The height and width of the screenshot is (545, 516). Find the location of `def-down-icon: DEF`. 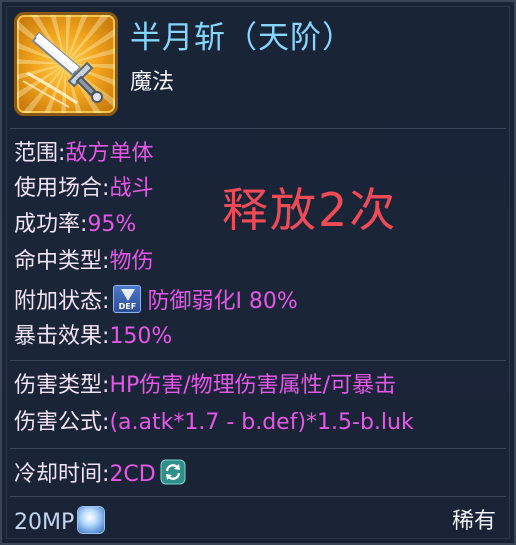

def-down-icon: DEF is located at coordinates (127, 299).